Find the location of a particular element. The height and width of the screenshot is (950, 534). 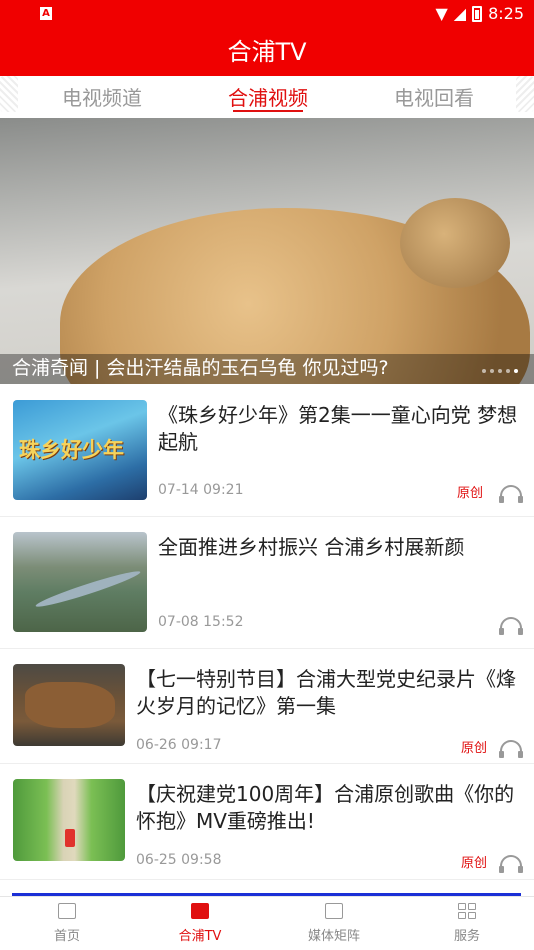

tv-book-icon is located at coordinates (200, 911).